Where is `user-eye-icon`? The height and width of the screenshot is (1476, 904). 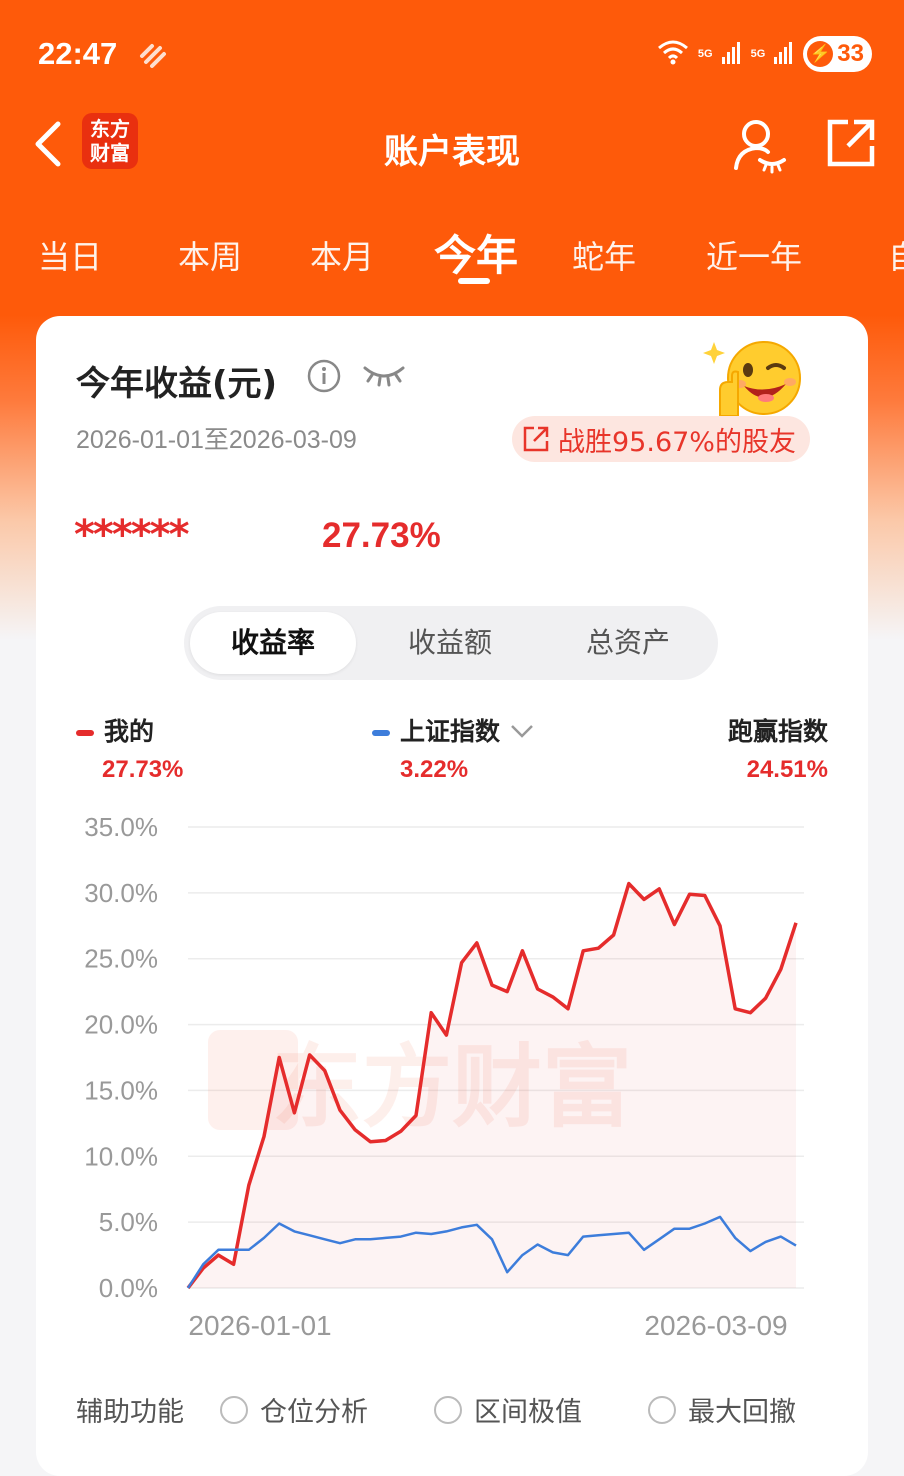 user-eye-icon is located at coordinates (760, 147).